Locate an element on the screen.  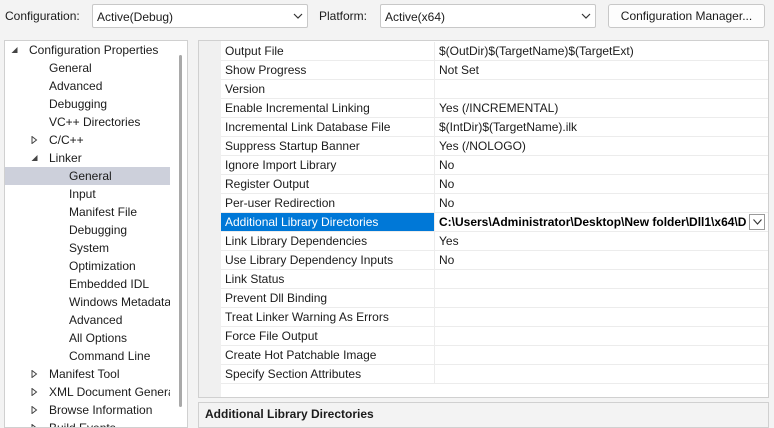
property-row: Register Output No is located at coordinates (494, 184).